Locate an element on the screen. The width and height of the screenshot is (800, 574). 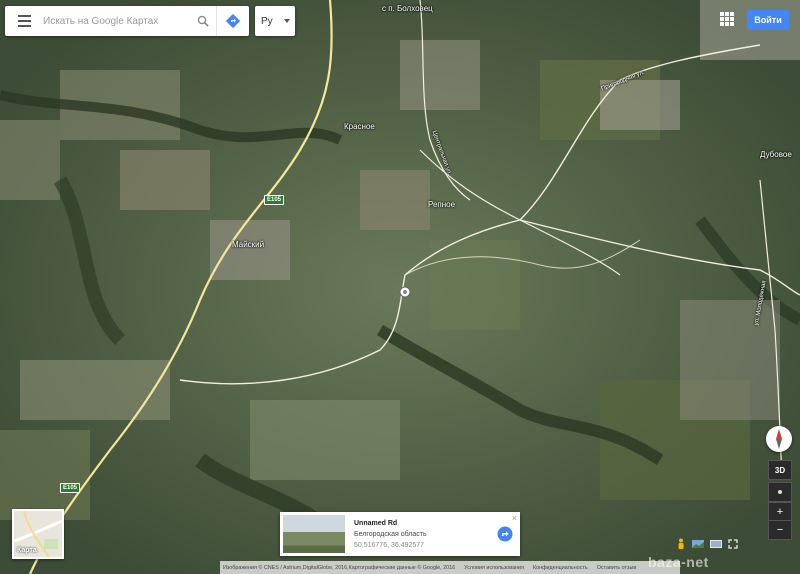
zoom-out-button: − is located at coordinates (780, 530).